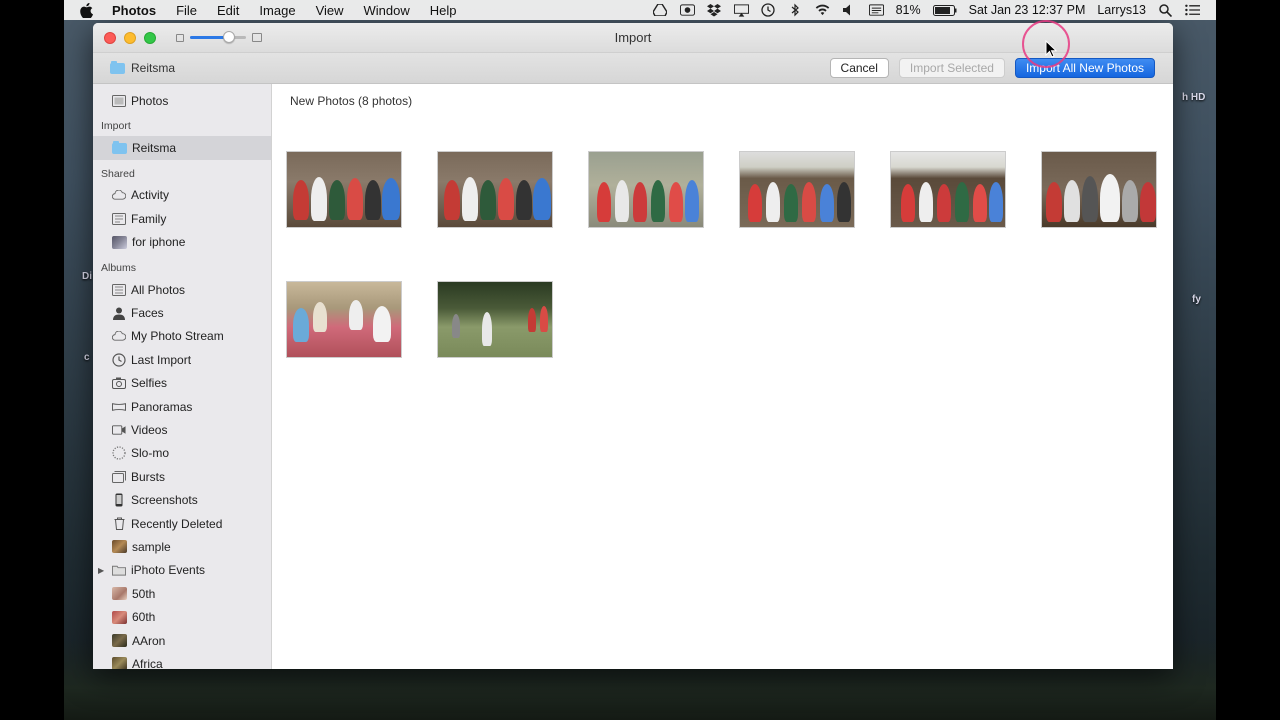  I want to click on slider-knob, so click(229, 37).